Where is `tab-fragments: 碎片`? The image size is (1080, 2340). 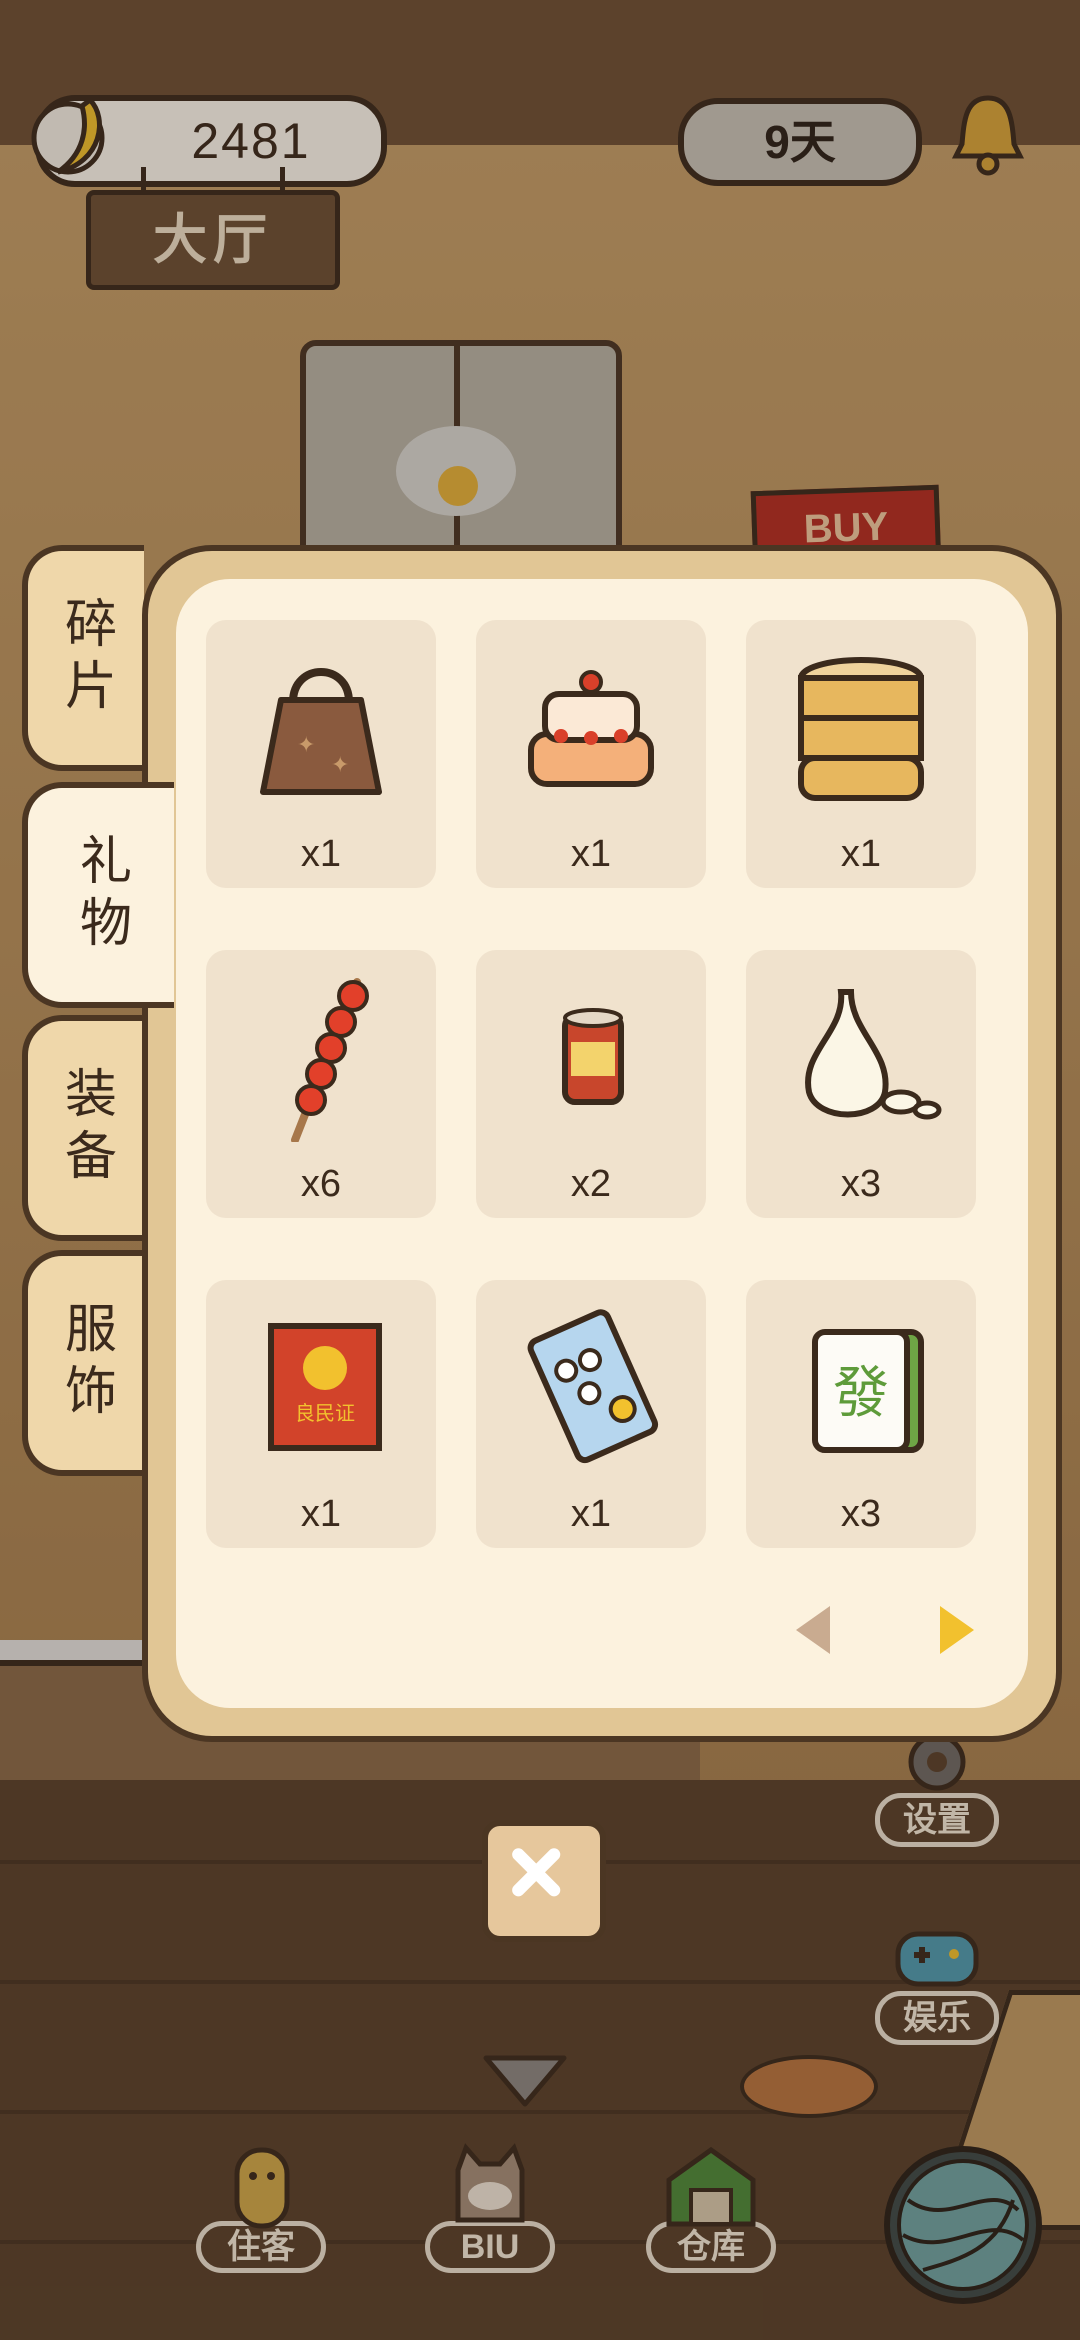 tab-fragments: 碎片 is located at coordinates (83, 658).